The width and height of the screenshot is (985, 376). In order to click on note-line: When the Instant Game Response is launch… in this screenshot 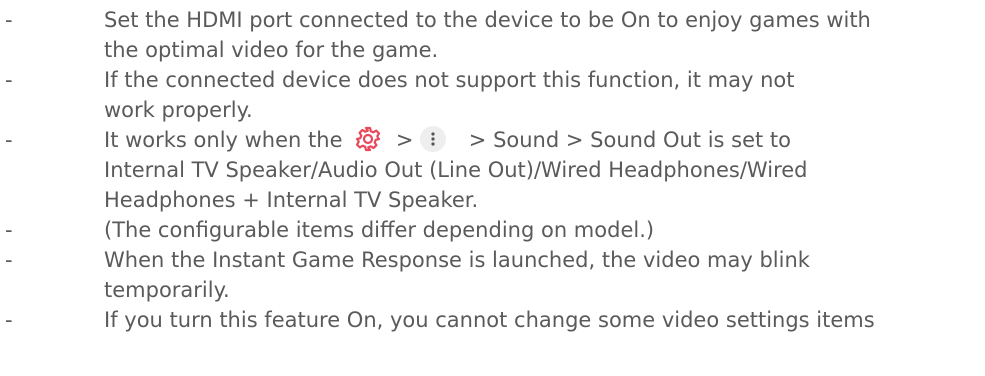, I will do `click(457, 260)`.